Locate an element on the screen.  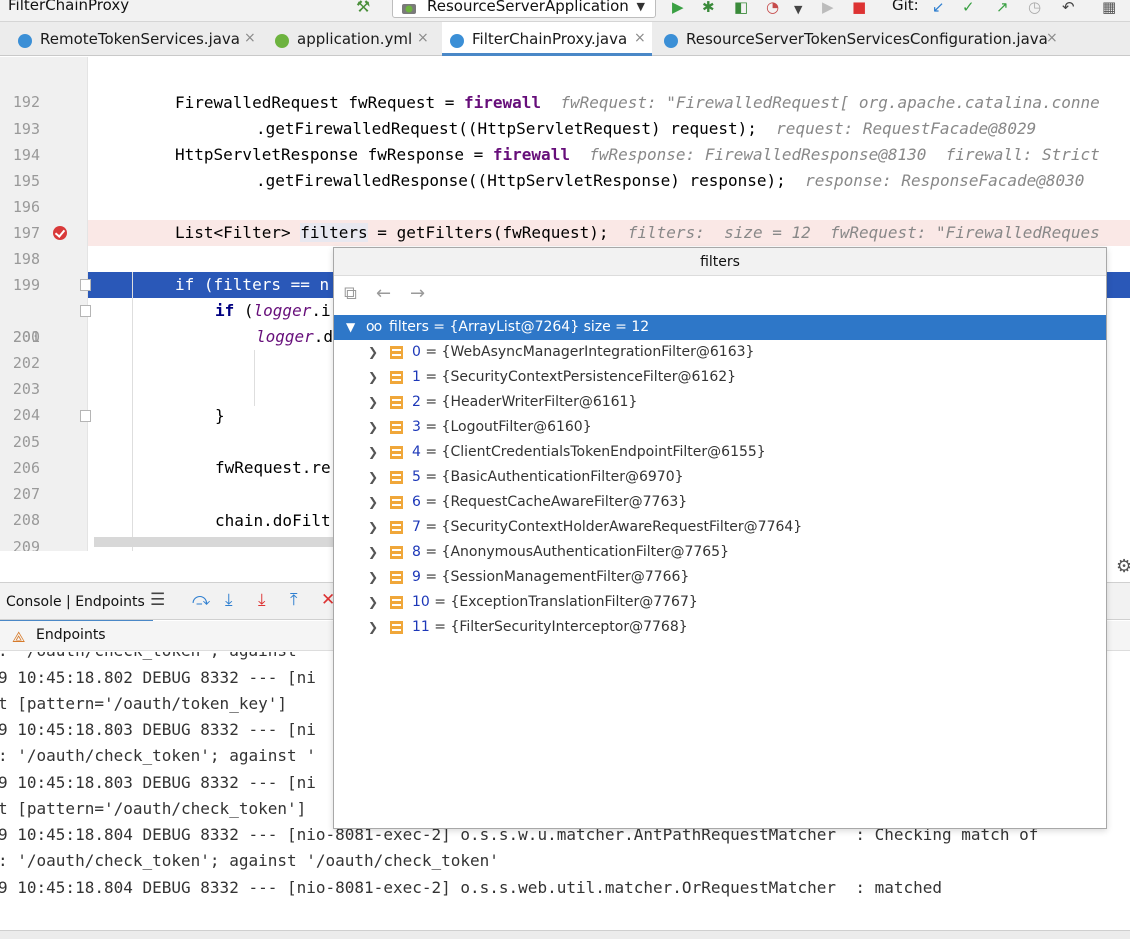
build-hammer-icon: ⚒ is located at coordinates (363, 8).